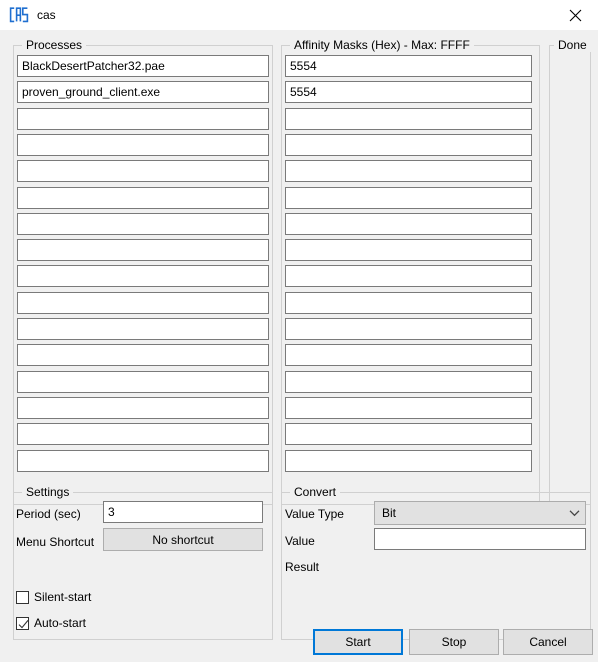 This screenshot has height=662, width=598. I want to click on silent-start-checkbox: Silent-start, so click(53, 597).